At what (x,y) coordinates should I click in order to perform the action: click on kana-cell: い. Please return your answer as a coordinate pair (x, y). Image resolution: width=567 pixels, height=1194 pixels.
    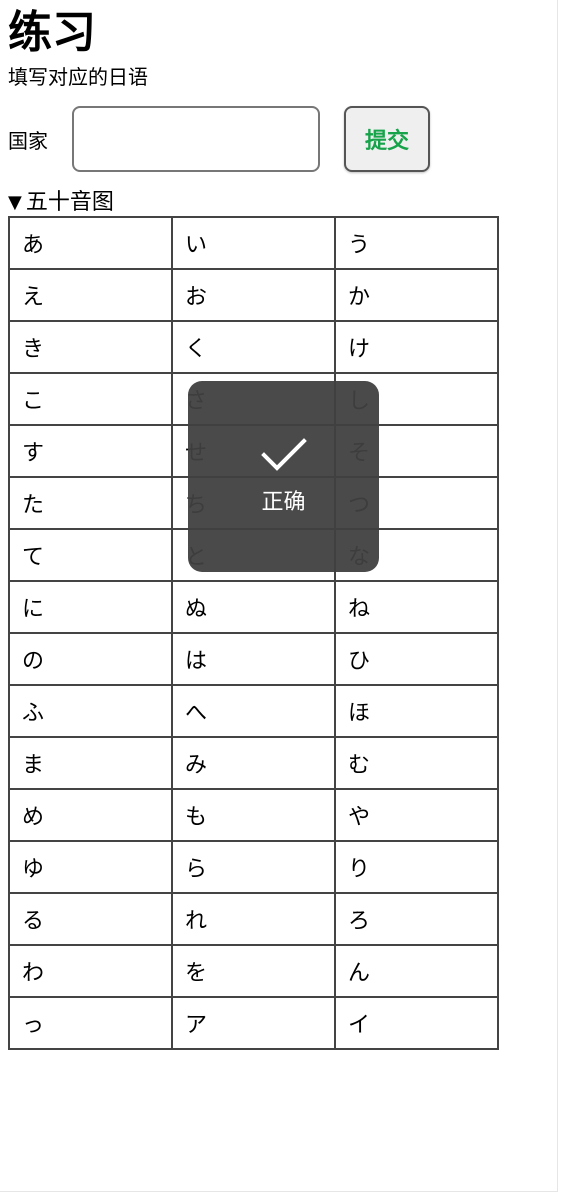
    Looking at the image, I should click on (253, 243).